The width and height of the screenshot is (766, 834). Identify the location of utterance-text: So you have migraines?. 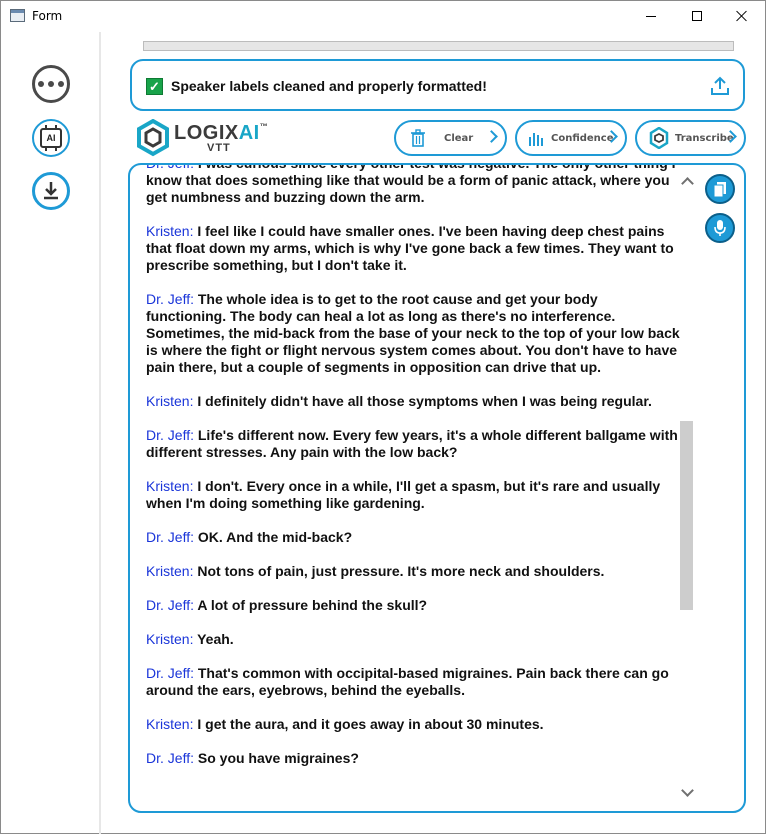
(276, 758).